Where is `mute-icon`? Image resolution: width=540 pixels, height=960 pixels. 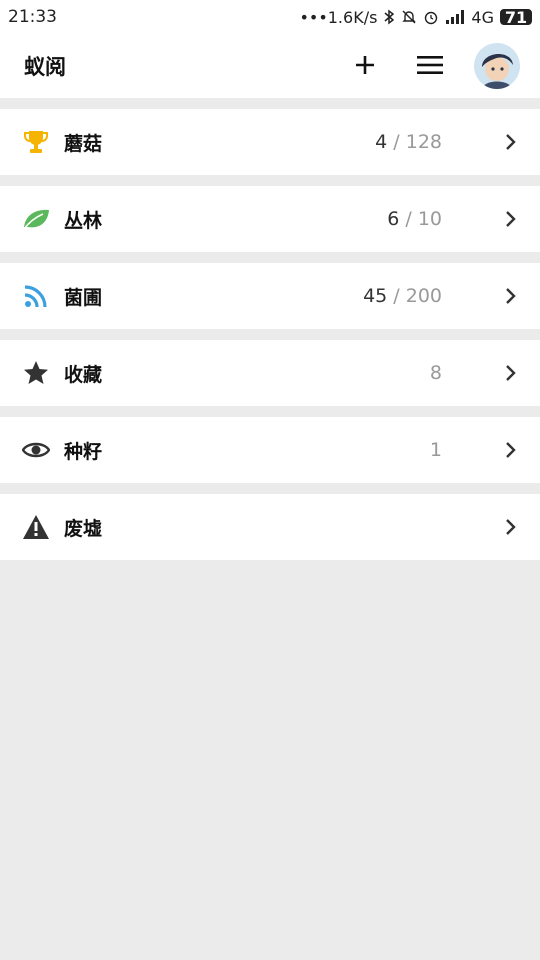 mute-icon is located at coordinates (409, 17).